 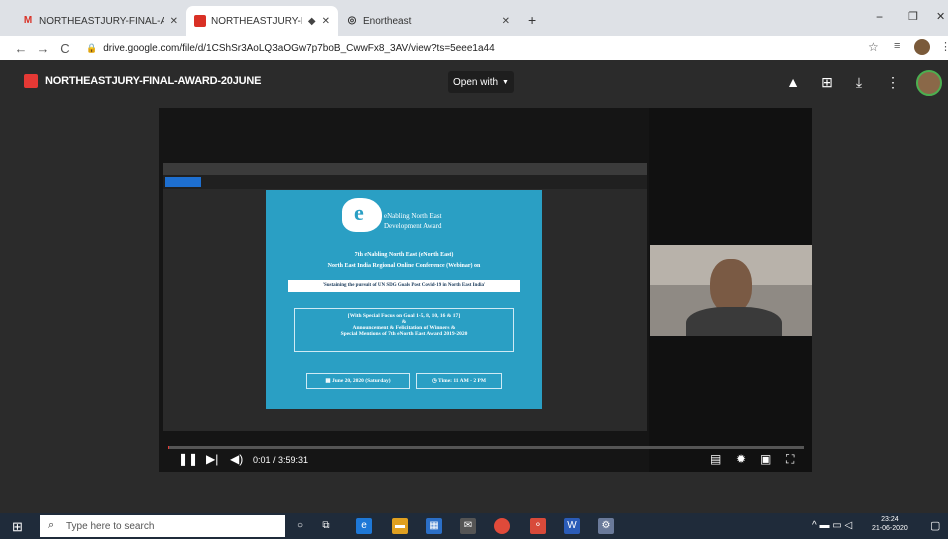 I want to click on northeast-map-logo: e, so click(x=362, y=215).